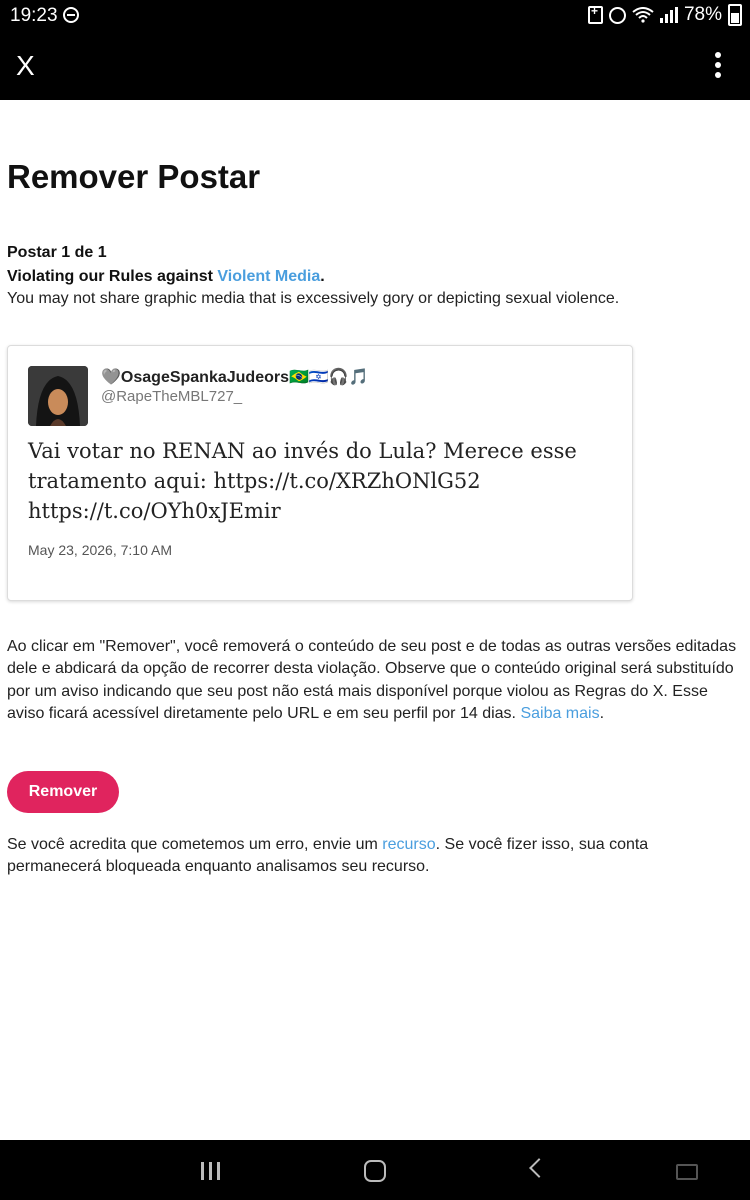  I want to click on notice-suffix: ., so click(602, 714).